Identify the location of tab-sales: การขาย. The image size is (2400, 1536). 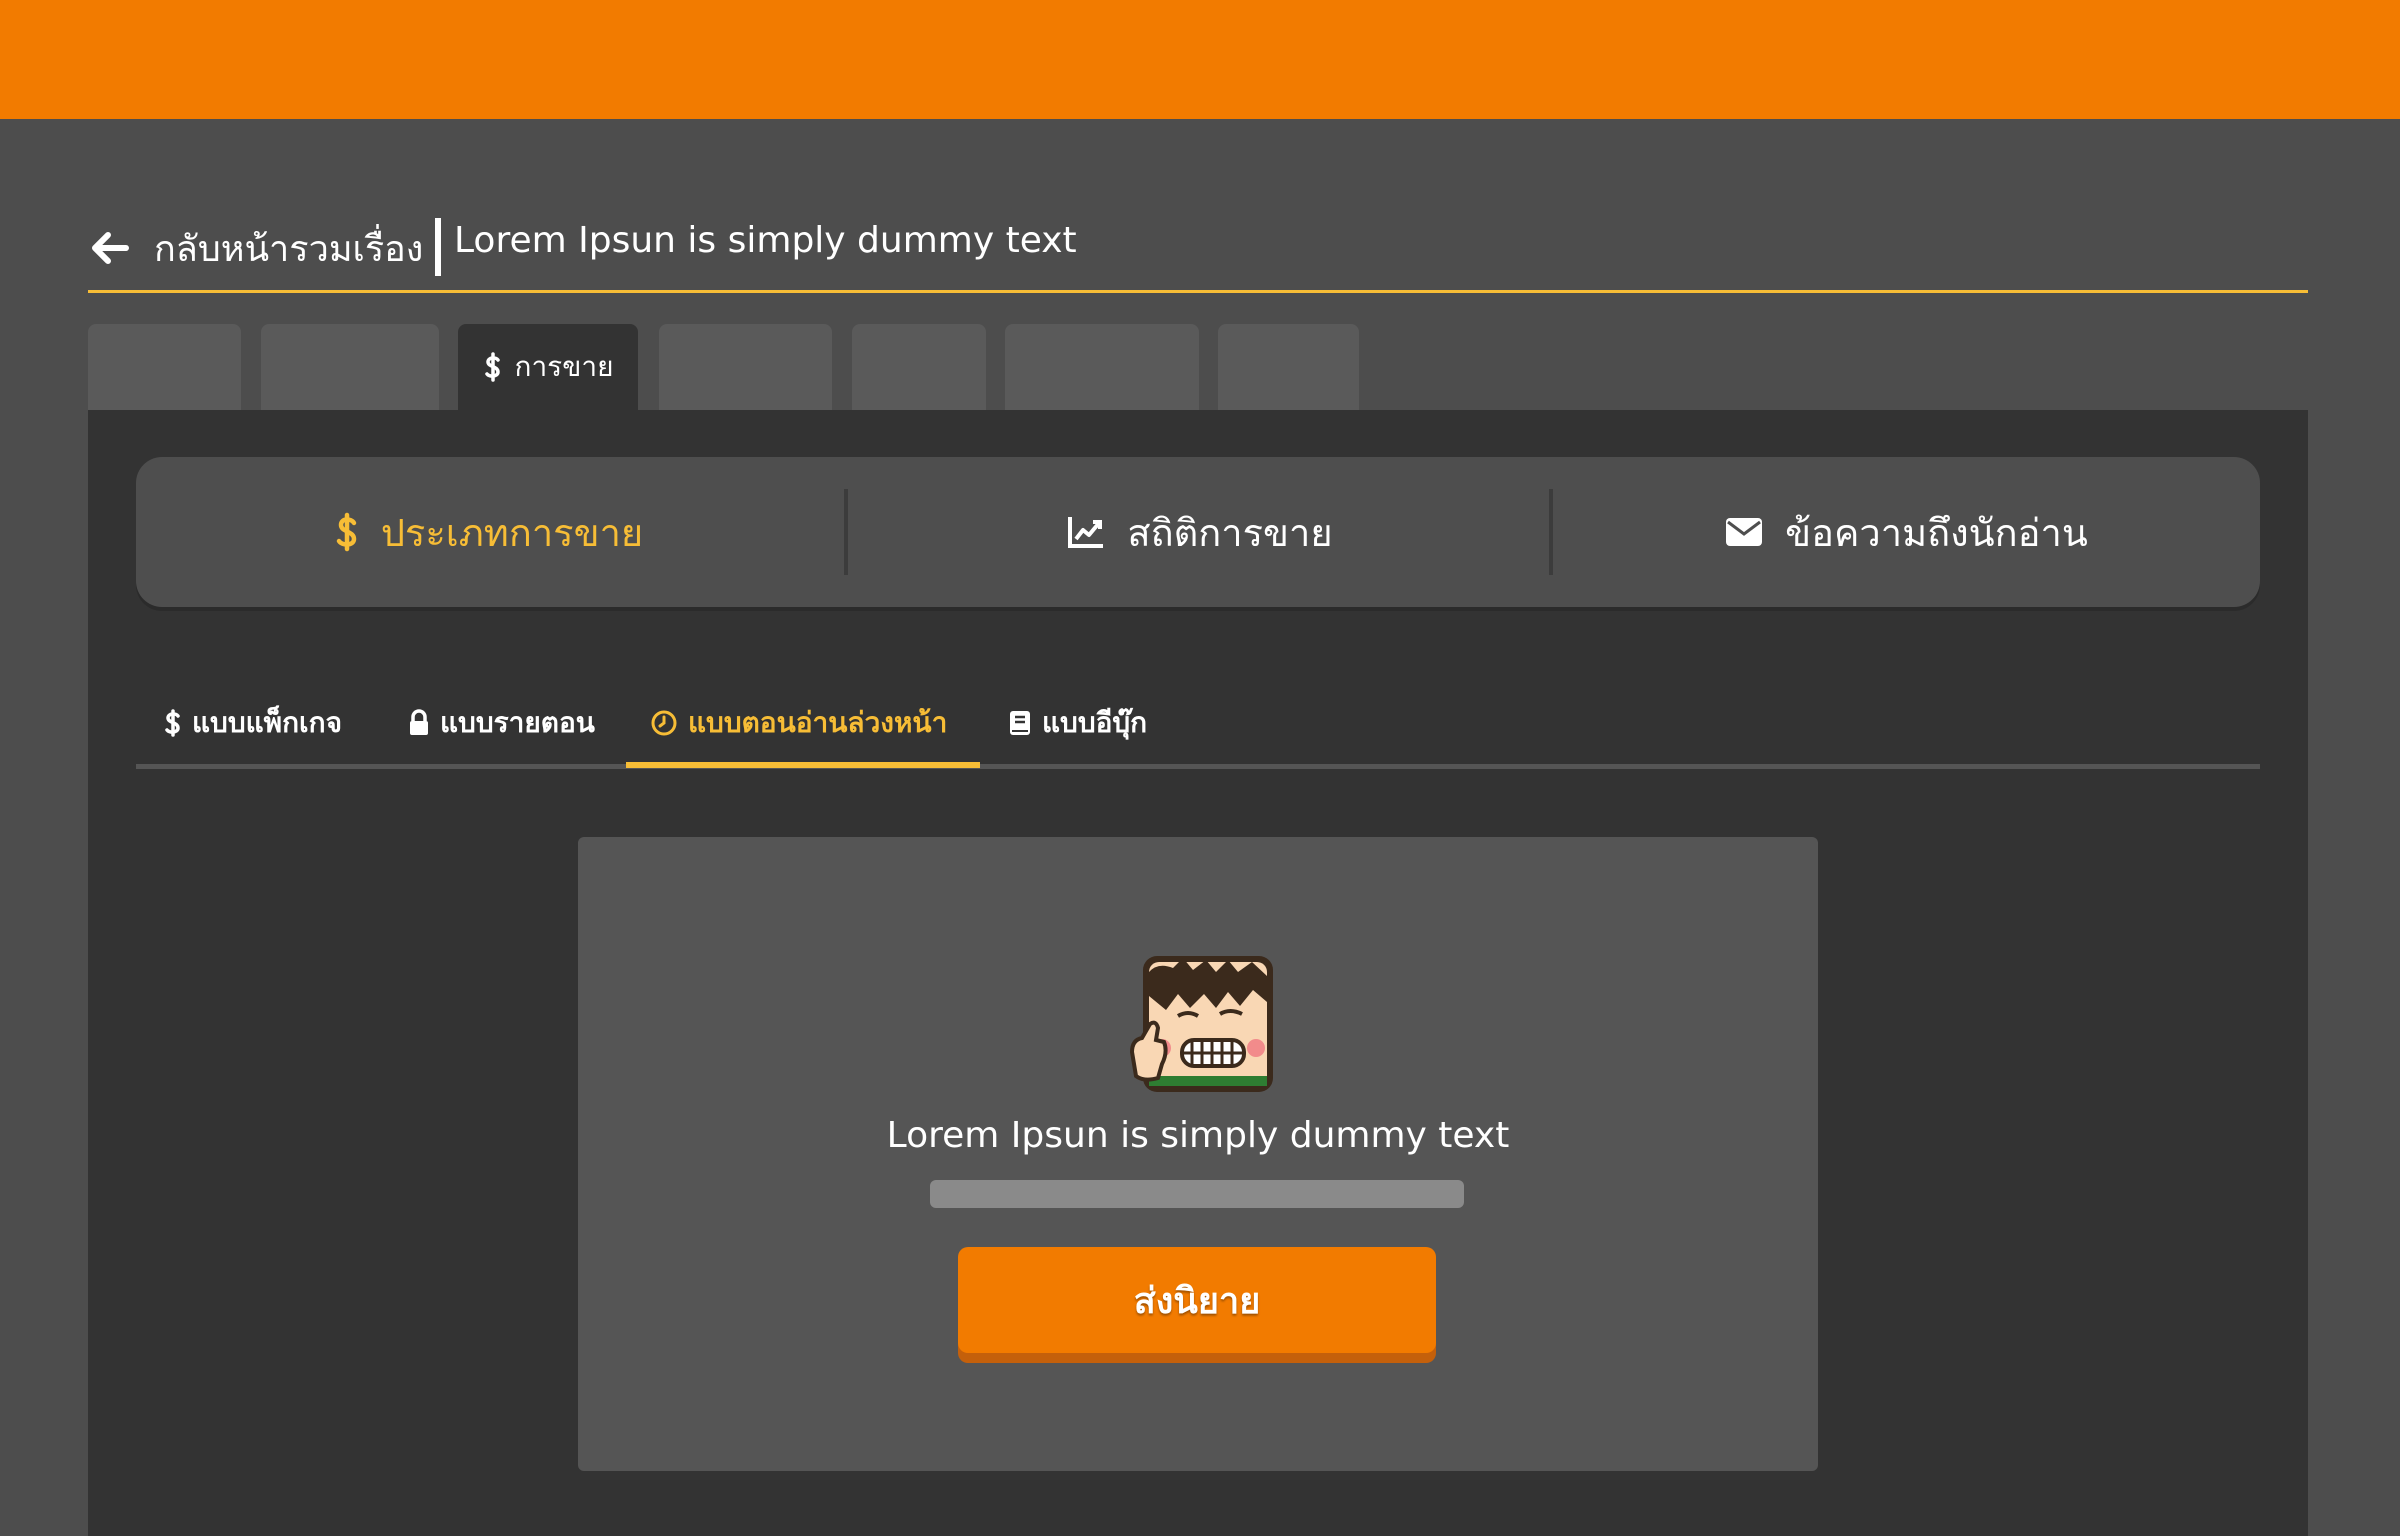
(548, 367).